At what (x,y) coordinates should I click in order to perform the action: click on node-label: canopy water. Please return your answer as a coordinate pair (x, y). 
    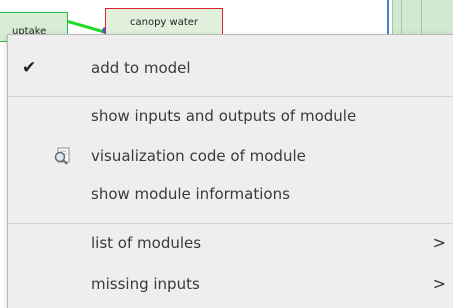
    Looking at the image, I should click on (164, 22).